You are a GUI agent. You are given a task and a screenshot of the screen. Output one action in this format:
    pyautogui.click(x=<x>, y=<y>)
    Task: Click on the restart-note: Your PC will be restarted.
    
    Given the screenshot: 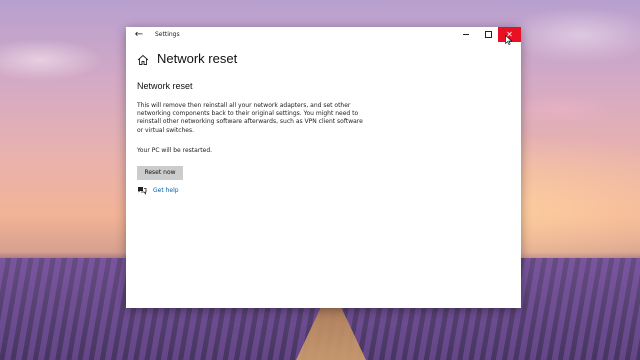 What is the action you would take?
    pyautogui.click(x=175, y=150)
    